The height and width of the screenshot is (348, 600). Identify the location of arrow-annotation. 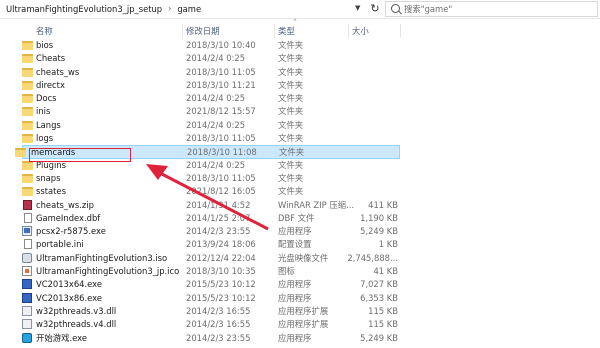
(207, 197).